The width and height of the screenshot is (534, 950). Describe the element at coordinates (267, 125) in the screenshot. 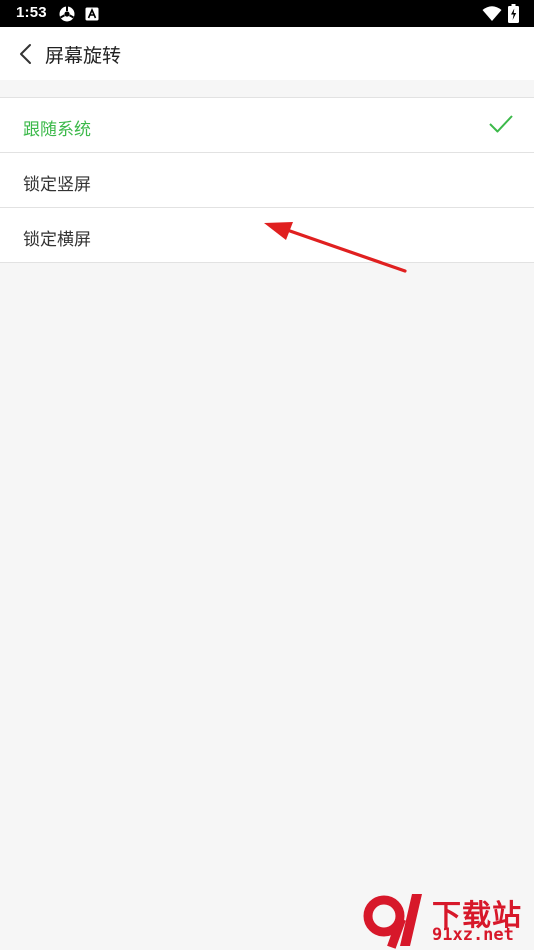

I see `option-follow-system: 跟随系统` at that location.